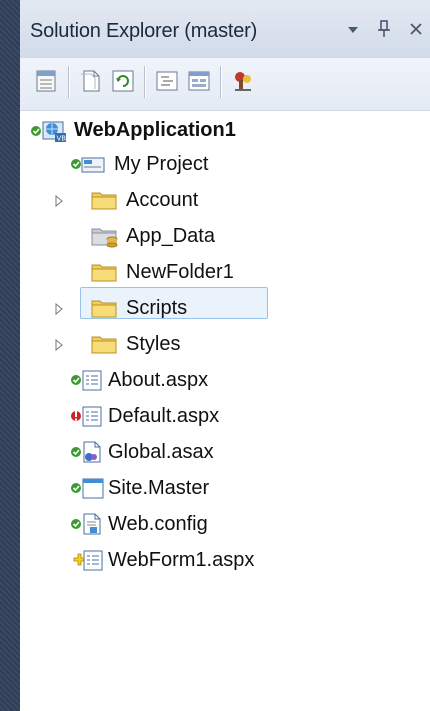 The image size is (430, 711). What do you see at coordinates (164, 415) in the screenshot?
I see `item-label: Default.aspx` at bounding box center [164, 415].